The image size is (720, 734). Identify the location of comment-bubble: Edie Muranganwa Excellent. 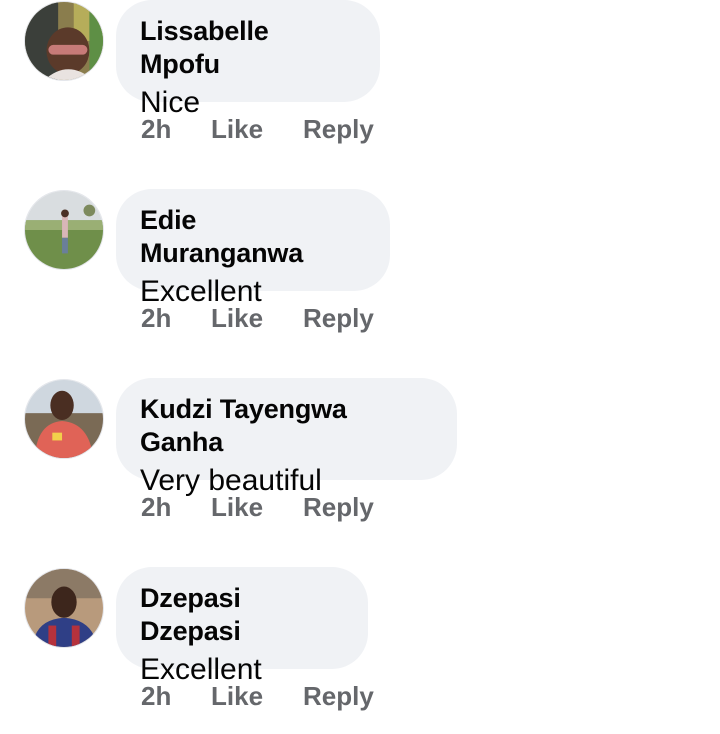
(253, 248).